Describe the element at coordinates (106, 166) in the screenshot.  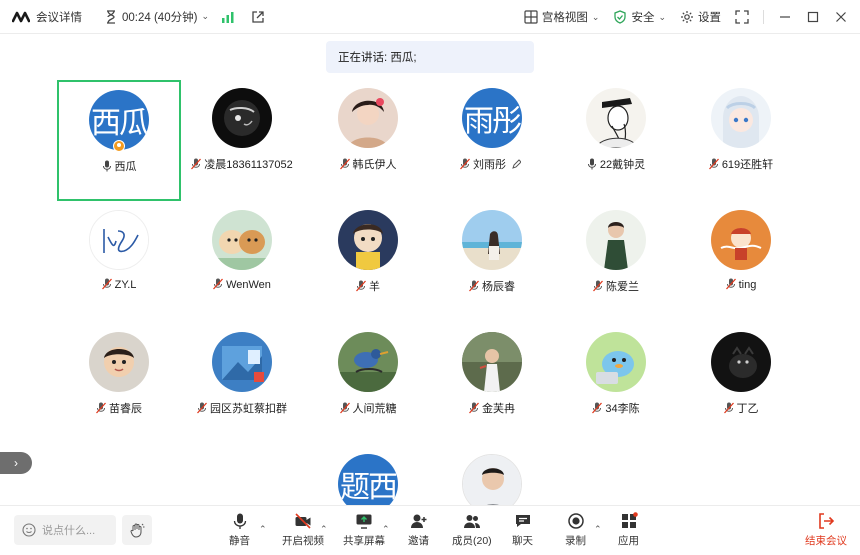
I see `microphone-icon` at that location.